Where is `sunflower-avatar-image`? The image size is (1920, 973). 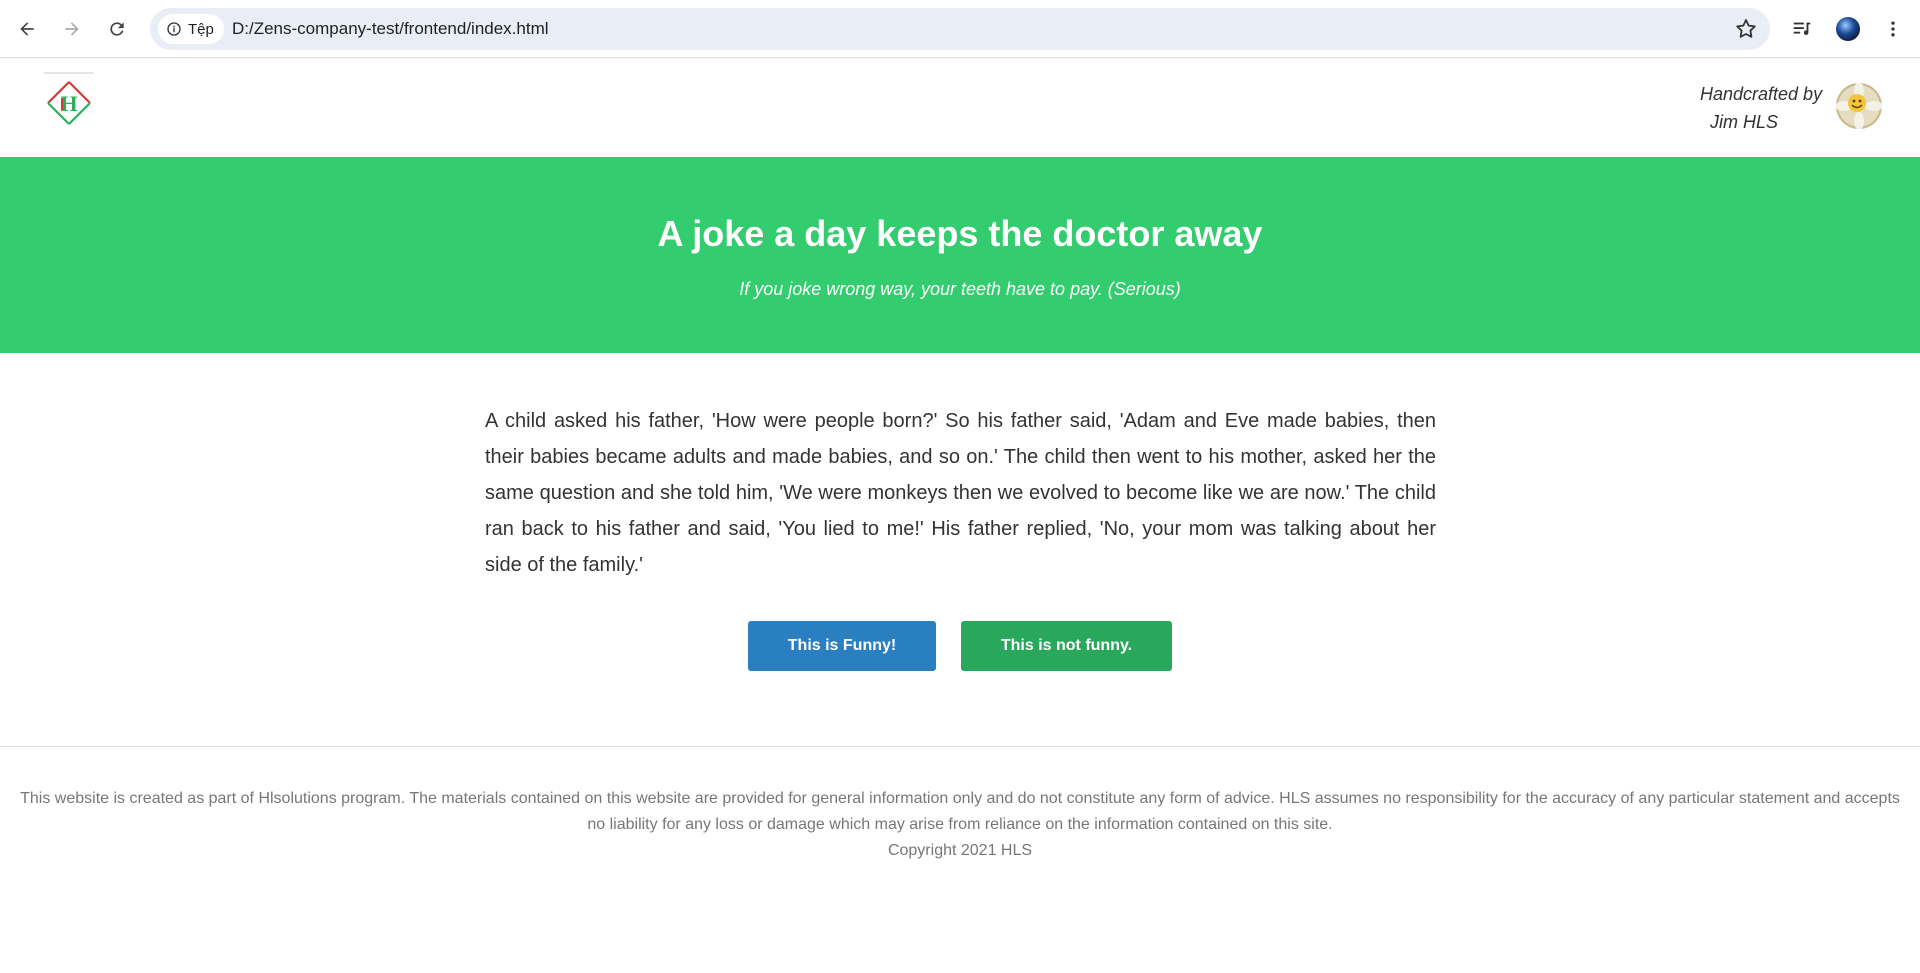 sunflower-avatar-image is located at coordinates (1859, 106).